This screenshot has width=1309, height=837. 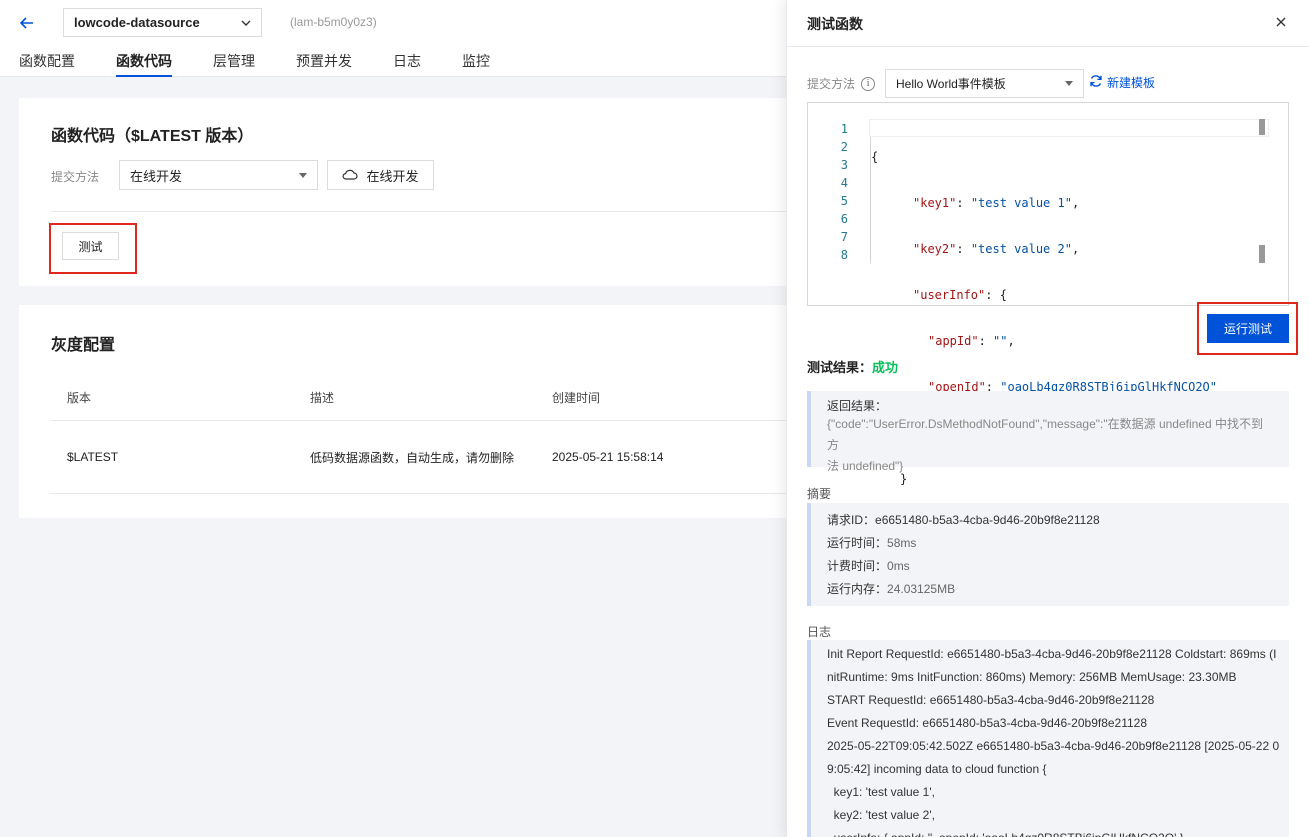 What do you see at coordinates (322, 398) in the screenshot?
I see `column-header-description: 描述` at bounding box center [322, 398].